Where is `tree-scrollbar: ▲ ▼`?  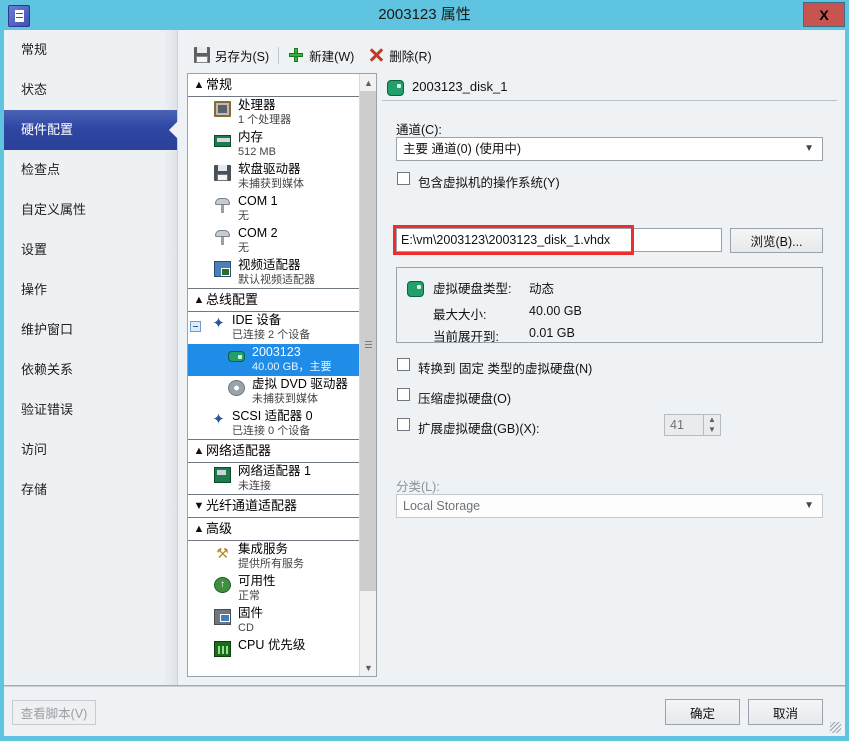
tree-scrollbar: ▲ ▼ is located at coordinates (367, 375).